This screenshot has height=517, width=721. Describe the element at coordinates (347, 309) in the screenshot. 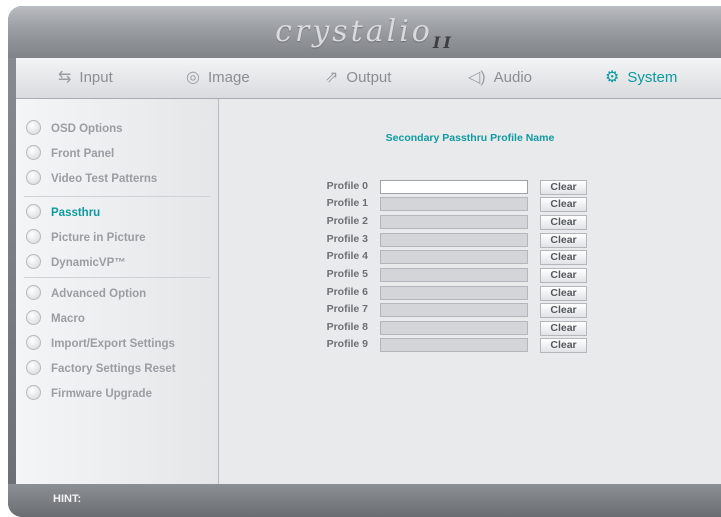

I see `profile-label: Profile 7` at that location.